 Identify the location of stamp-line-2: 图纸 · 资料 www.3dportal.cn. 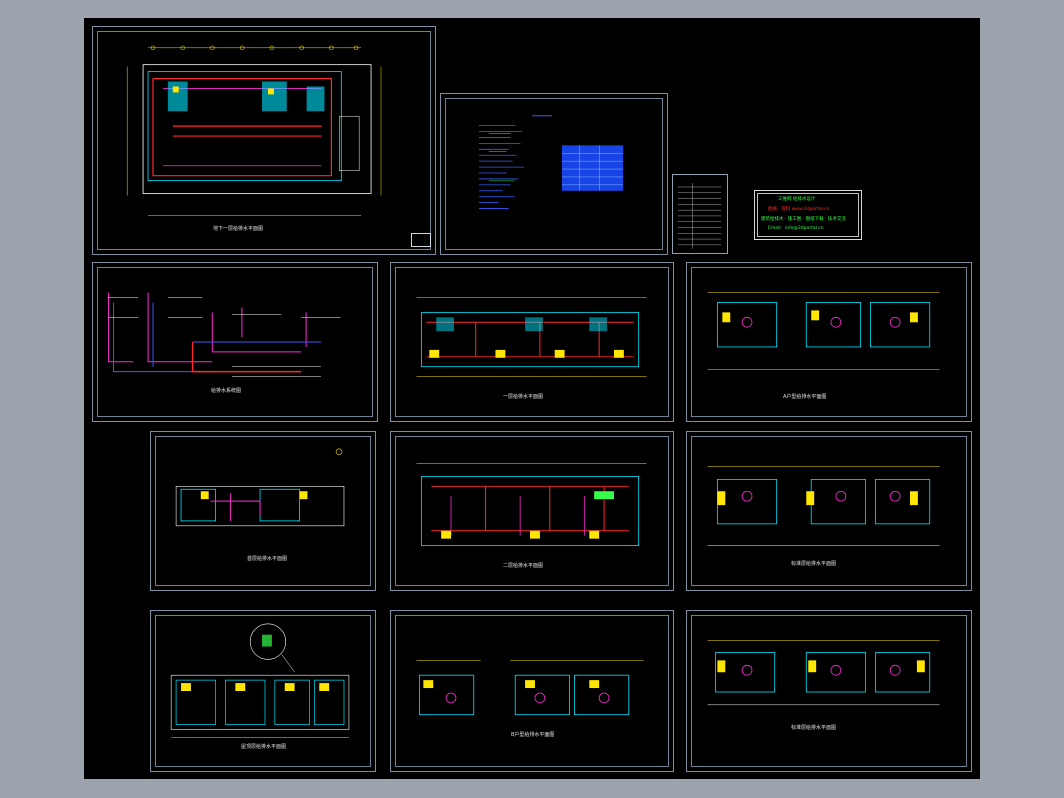
(799, 209).